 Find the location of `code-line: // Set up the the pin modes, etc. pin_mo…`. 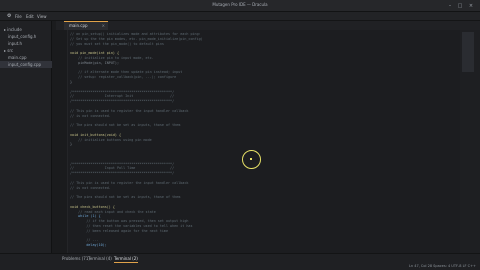

code-line: // Set up the the pin modes, etc. pin_mo… is located at coordinates (136, 38).